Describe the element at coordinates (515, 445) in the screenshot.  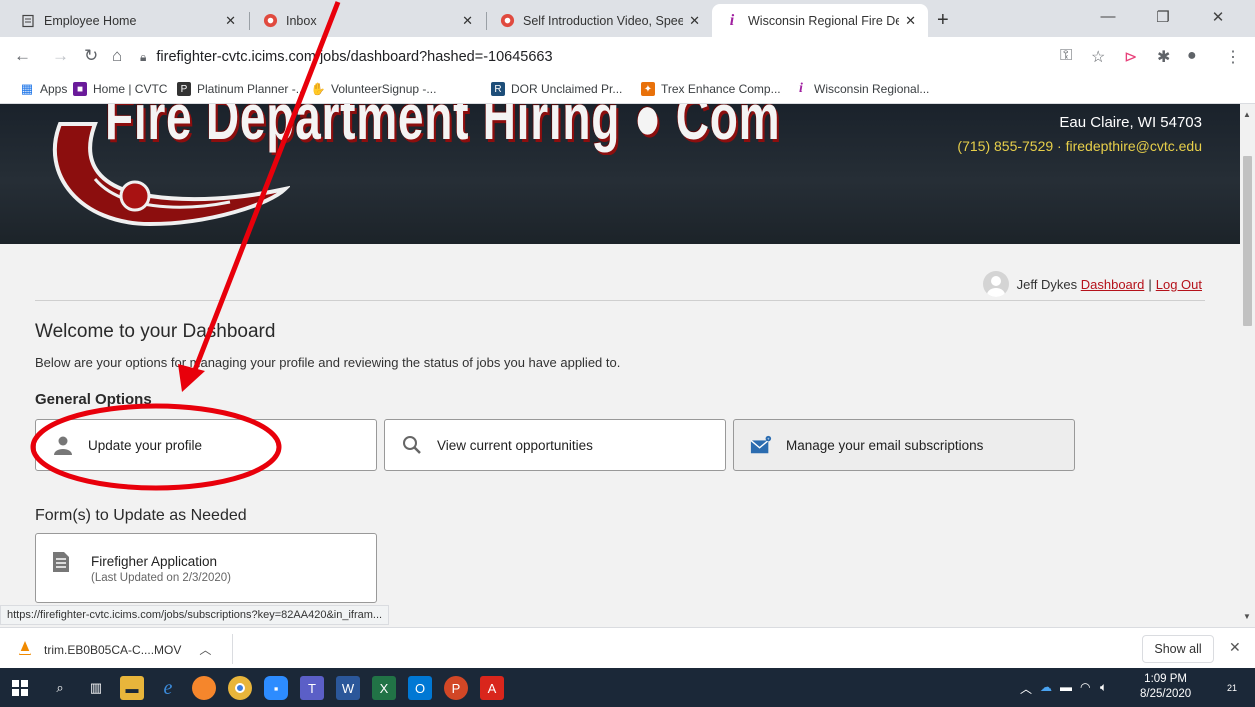
I see `button-label: View current opportunities` at that location.